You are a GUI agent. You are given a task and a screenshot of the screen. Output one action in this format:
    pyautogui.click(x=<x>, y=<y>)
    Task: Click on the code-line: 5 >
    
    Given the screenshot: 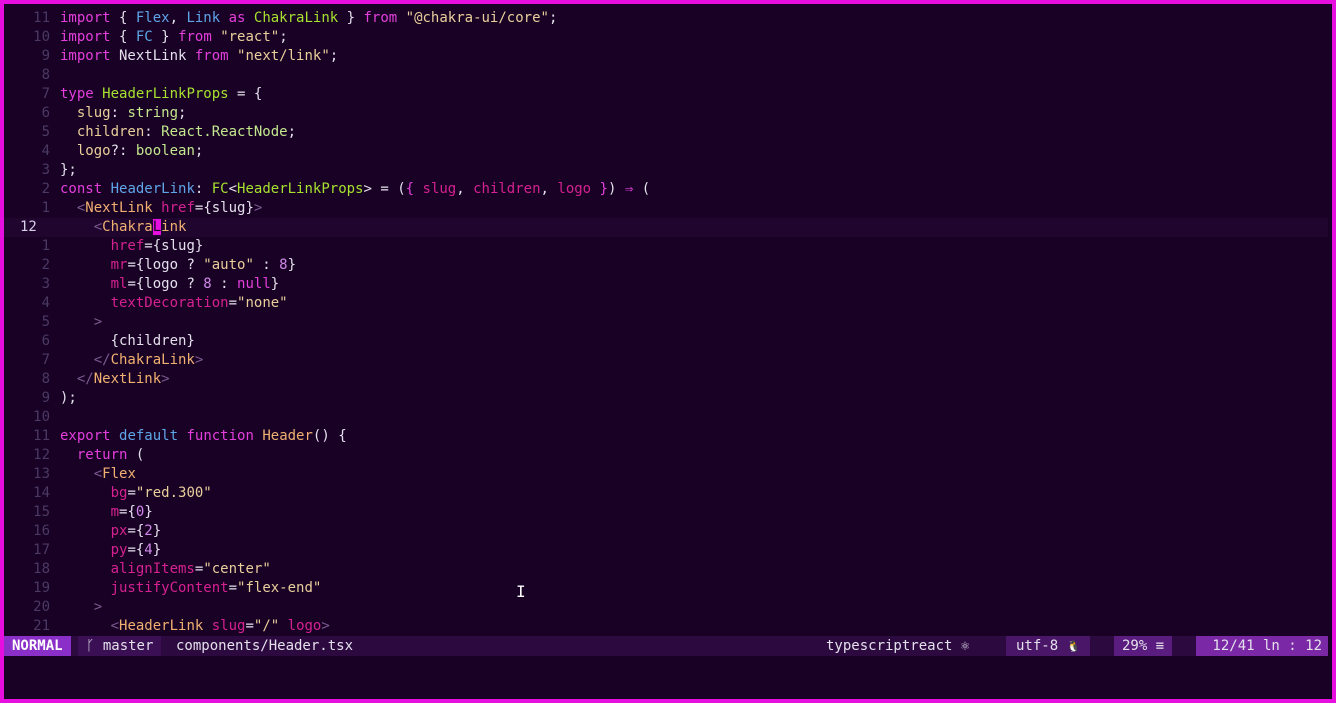 What is the action you would take?
    pyautogui.click(x=666, y=322)
    